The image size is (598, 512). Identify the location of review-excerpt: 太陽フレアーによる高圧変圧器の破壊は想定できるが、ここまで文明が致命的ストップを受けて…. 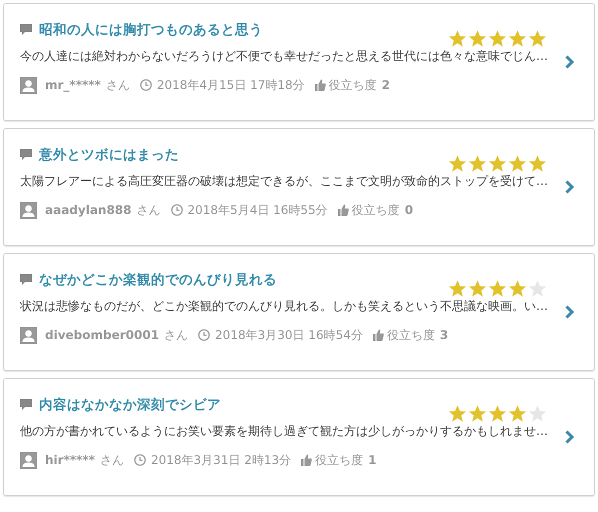
(284, 181).